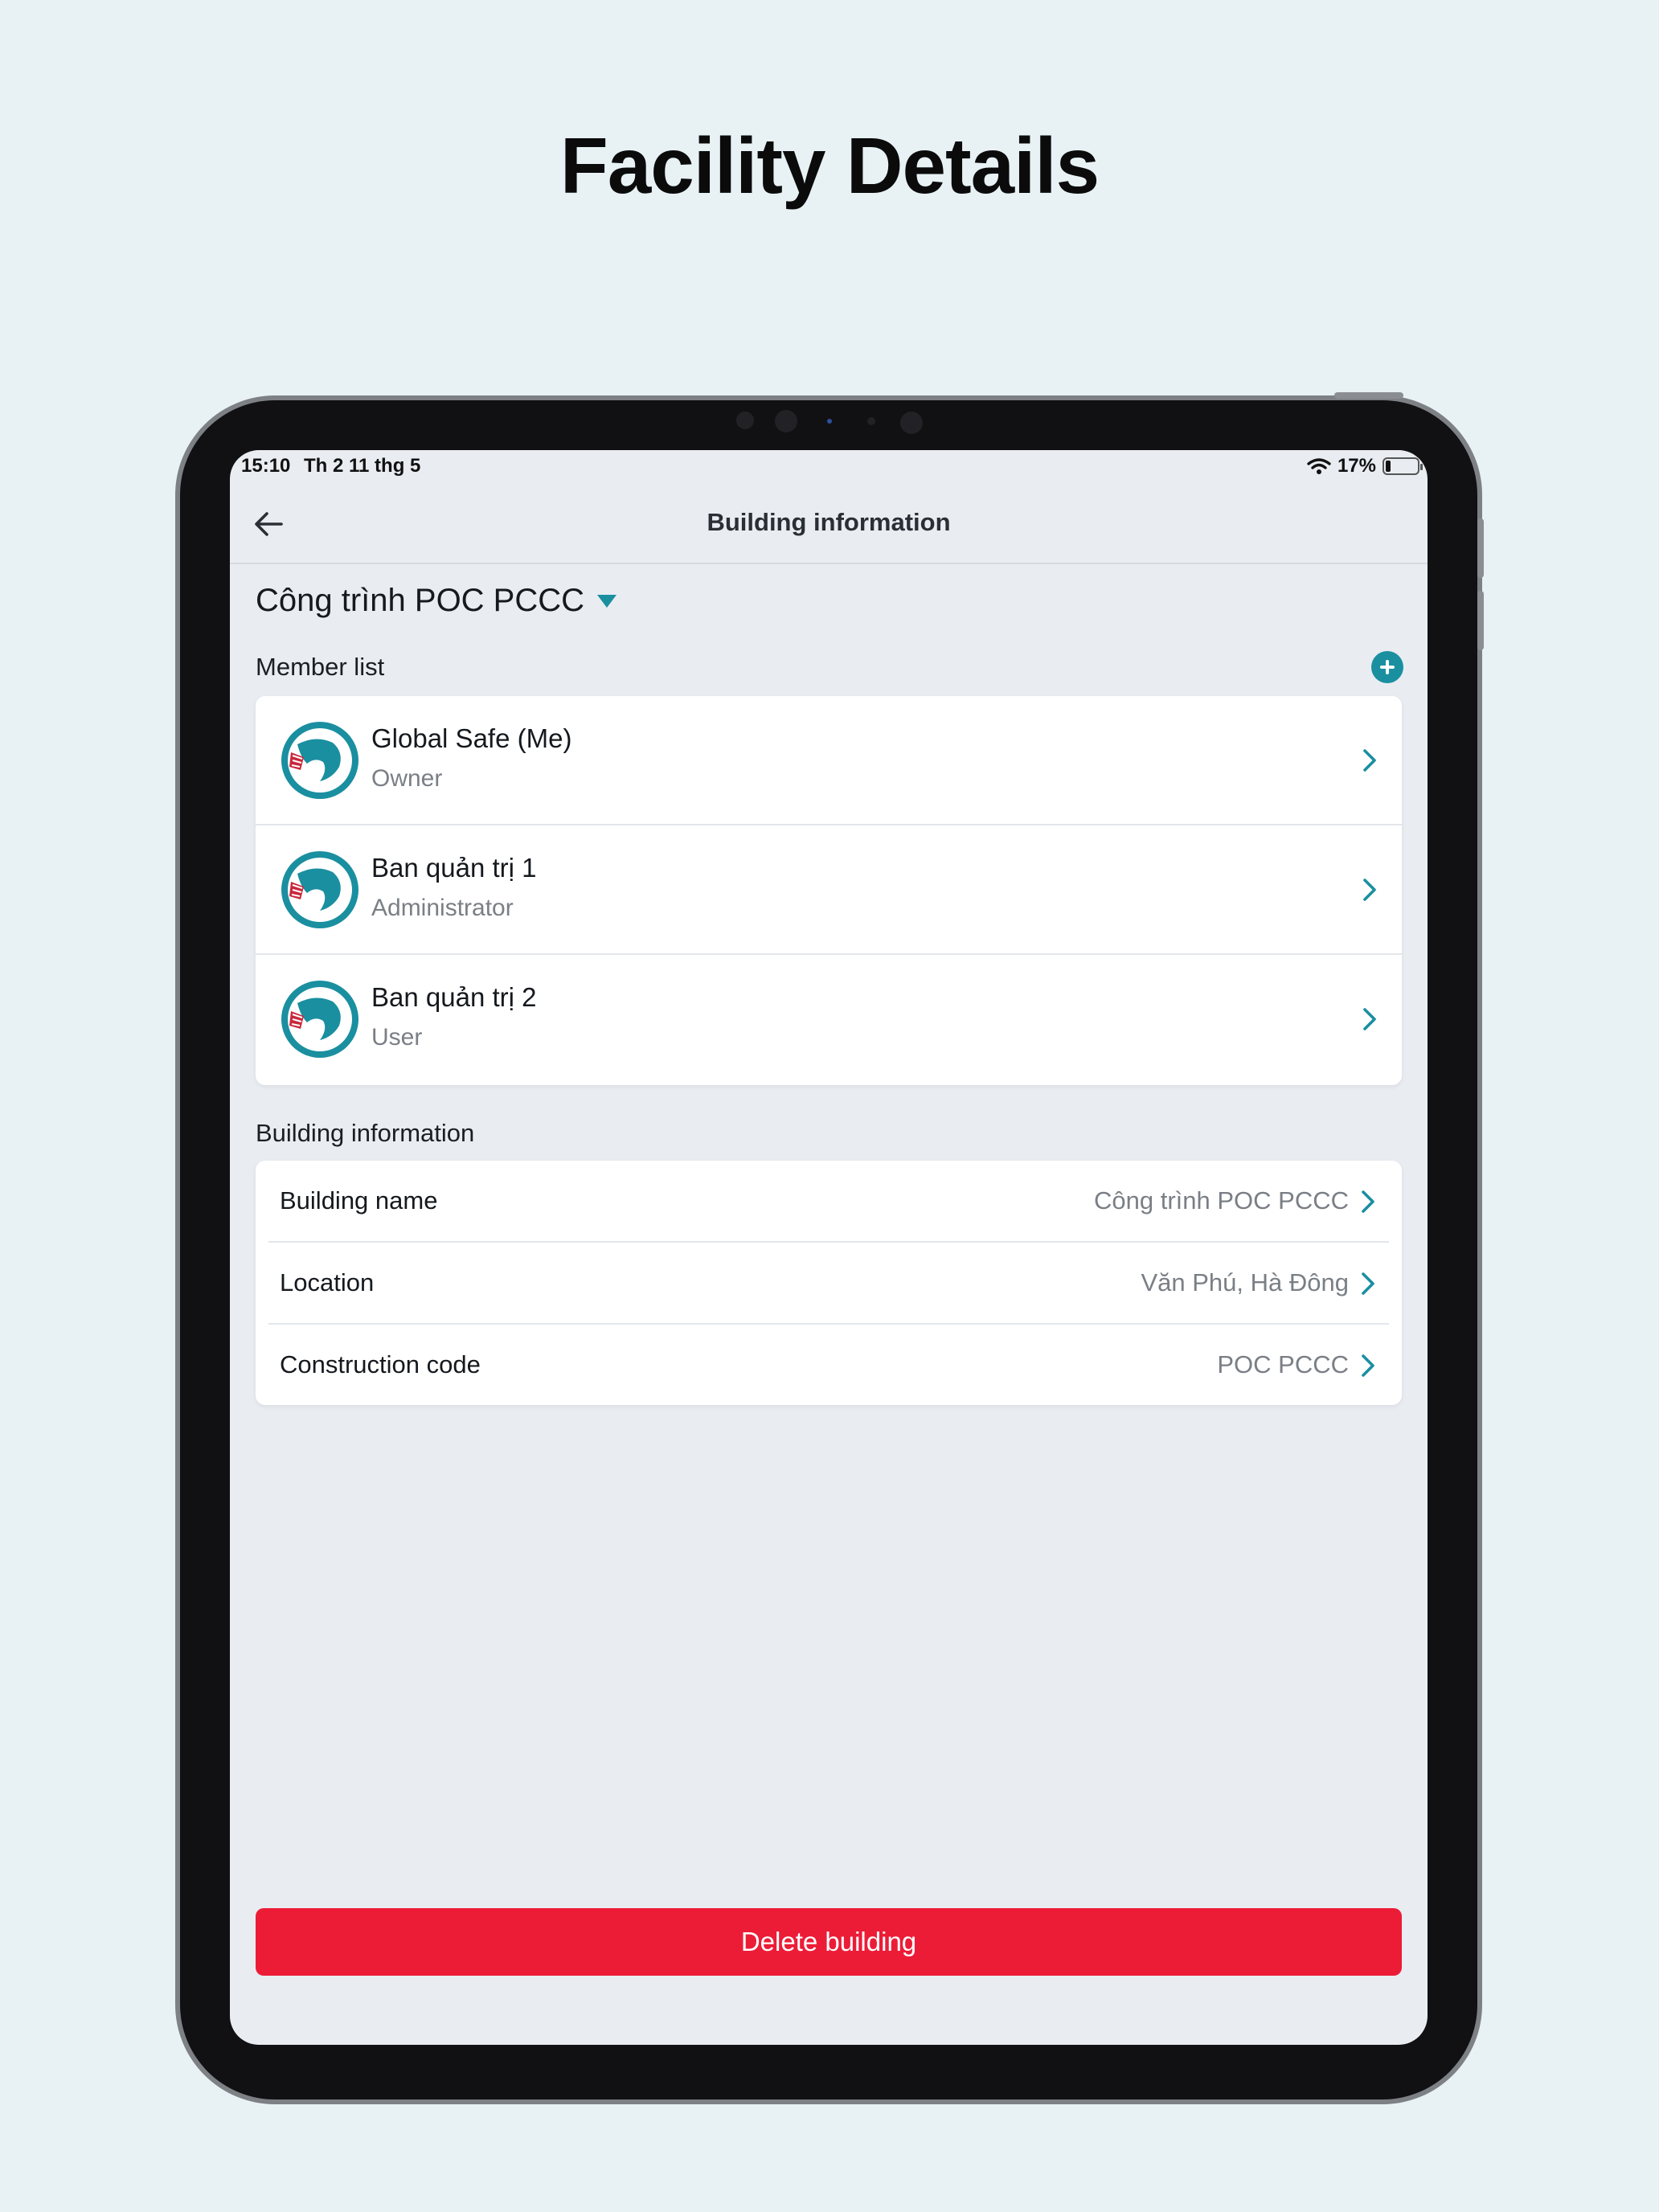 Image resolution: width=1659 pixels, height=2212 pixels. I want to click on volume-button-bottom, so click(1480, 620).